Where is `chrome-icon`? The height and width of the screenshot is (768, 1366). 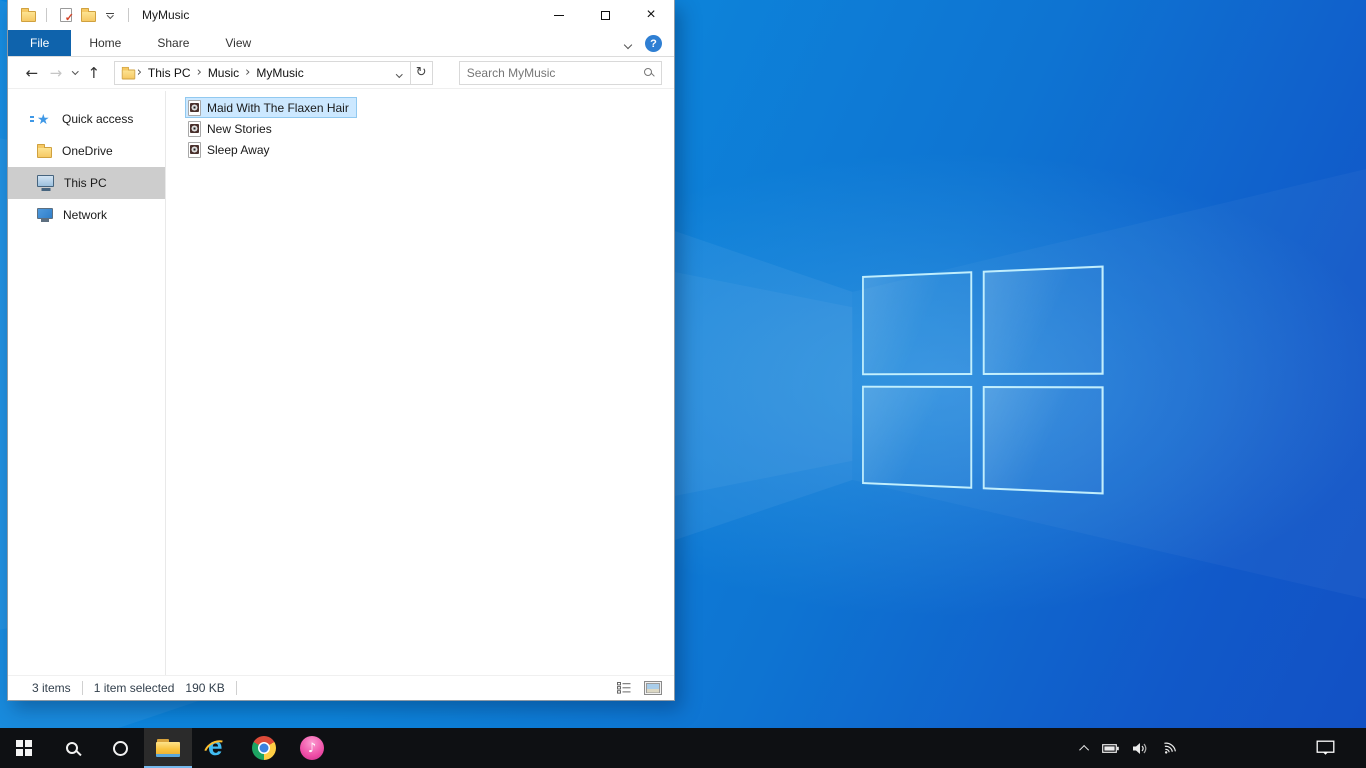
chrome-icon is located at coordinates (264, 748).